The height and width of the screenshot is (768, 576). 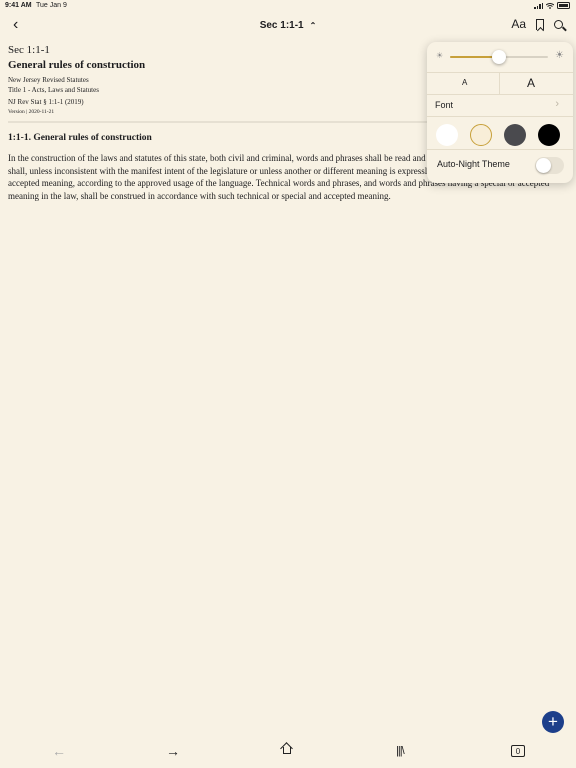 I want to click on increase-text-size-button: A, so click(x=531, y=83).